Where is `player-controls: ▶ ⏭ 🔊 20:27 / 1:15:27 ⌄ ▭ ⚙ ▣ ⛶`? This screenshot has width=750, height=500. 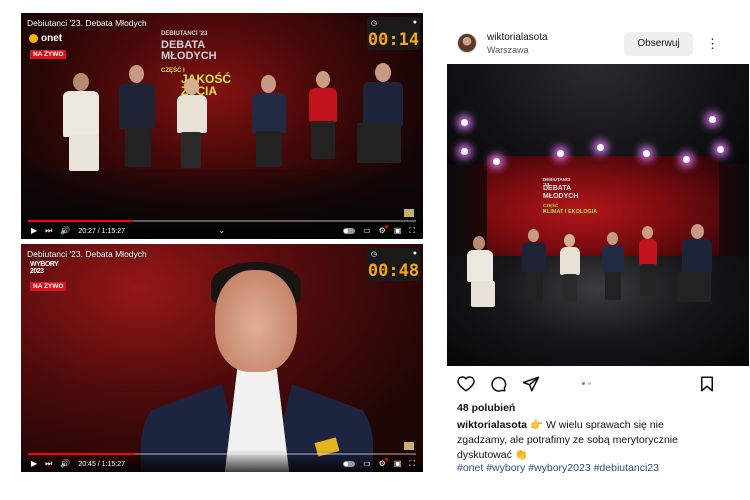 player-controls: ▶ ⏭ 🔊 20:27 / 1:15:27 ⌄ ▭ ⚙ ▣ ⛶ is located at coordinates (222, 228).